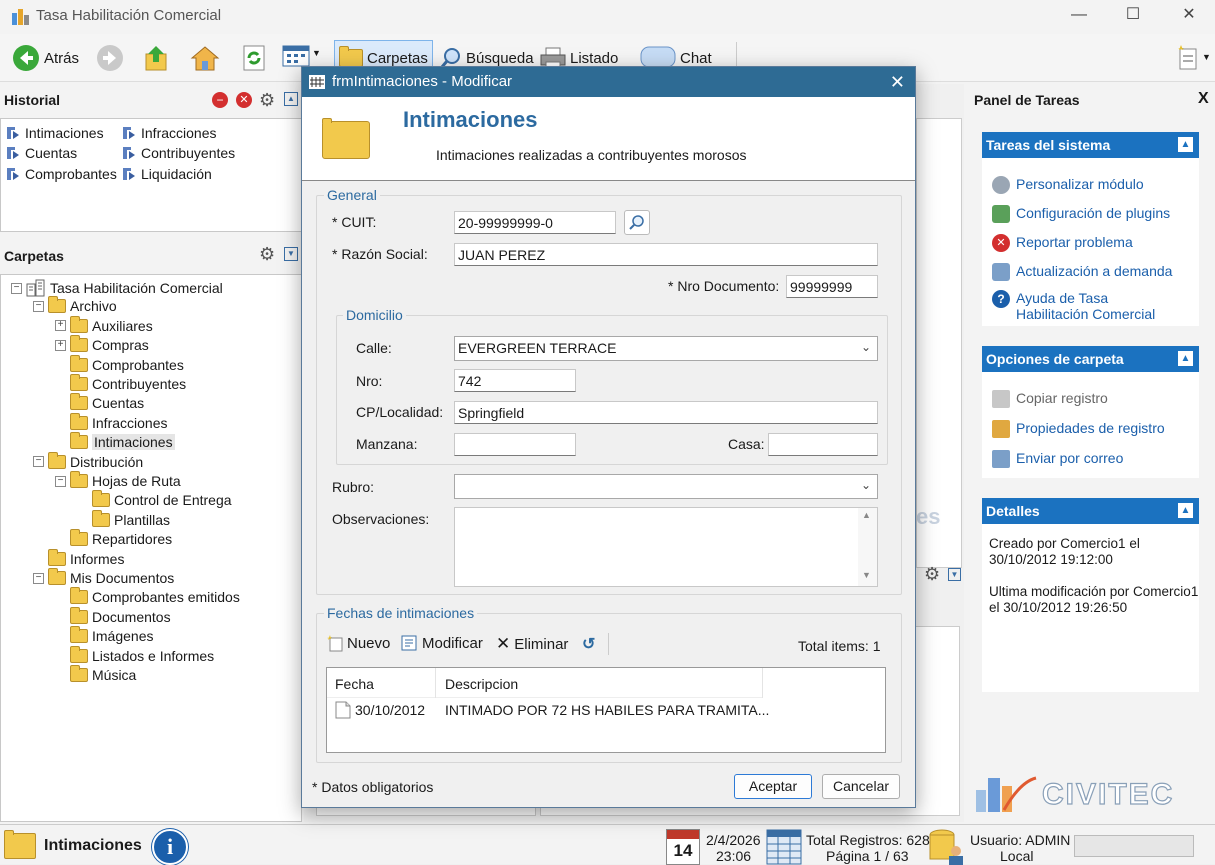 This screenshot has height=865, width=1215. I want to click on tree-node: Imágenes, so click(104, 635).